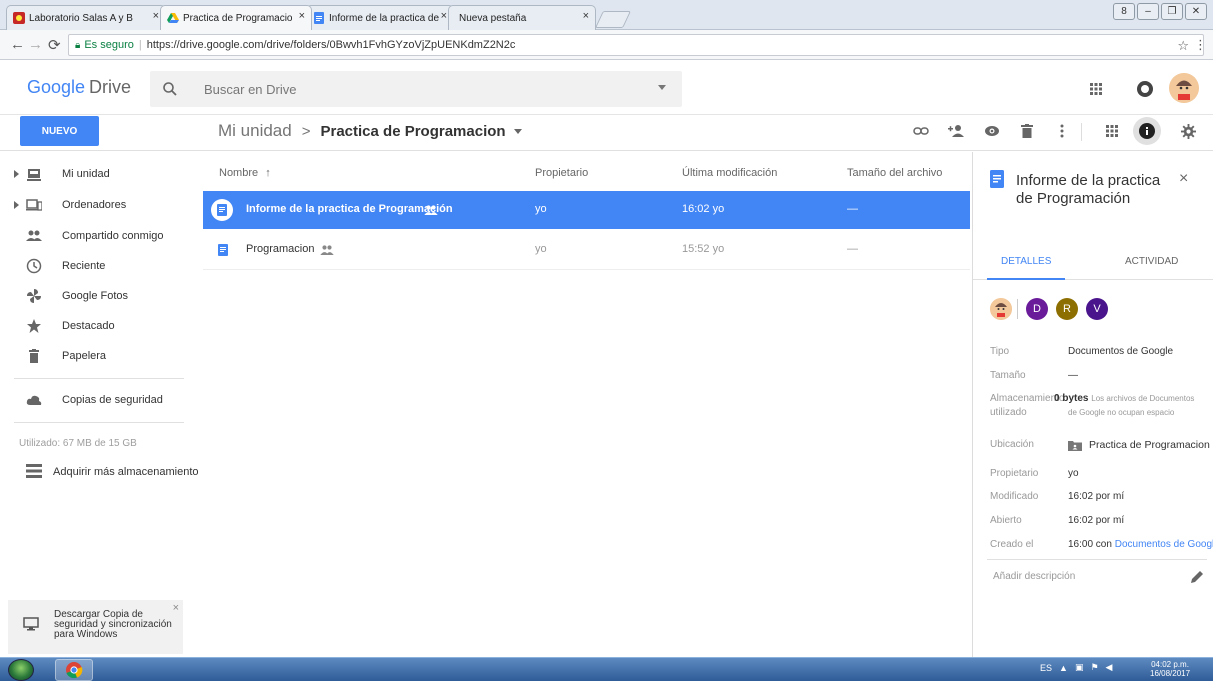  I want to click on sidebar-item-reciente: Reciente, so click(99, 266).